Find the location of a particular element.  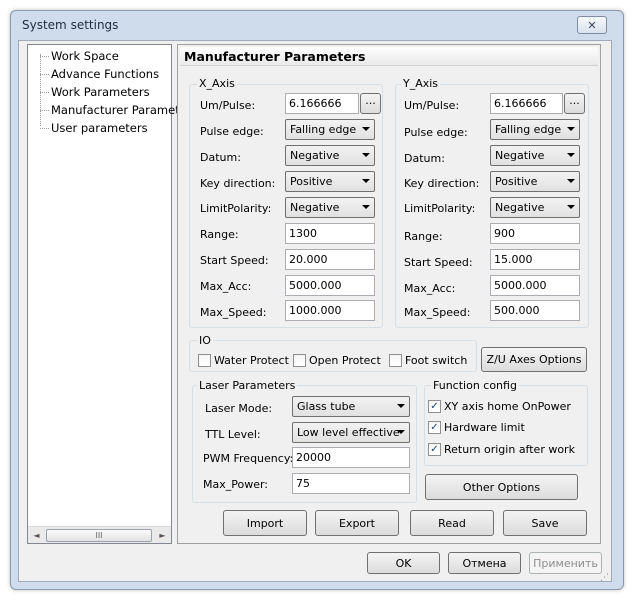

y-pulse-edge-value: Falling edge is located at coordinates (528, 129).